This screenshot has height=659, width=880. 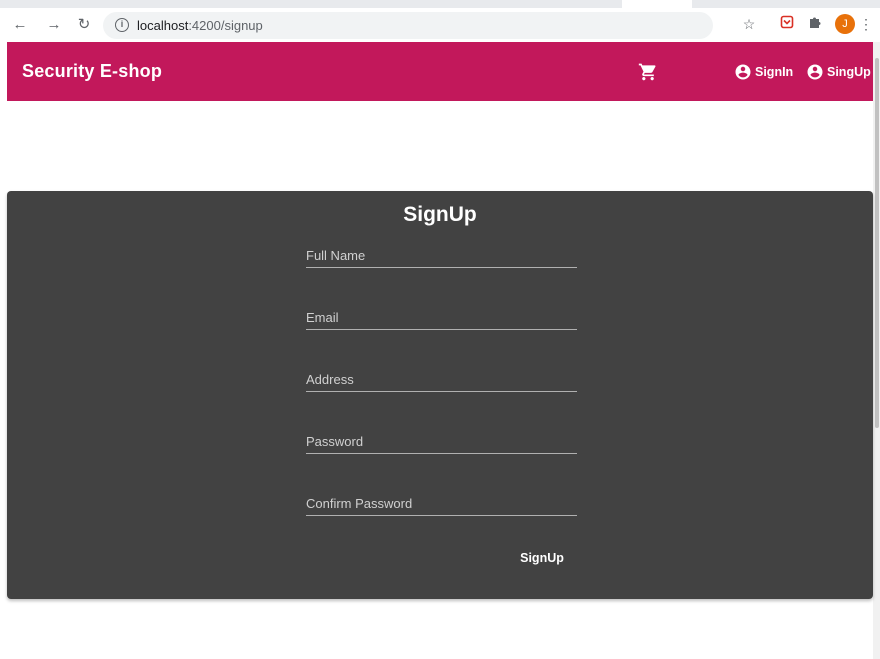 I want to click on email-input, so click(x=441, y=317).